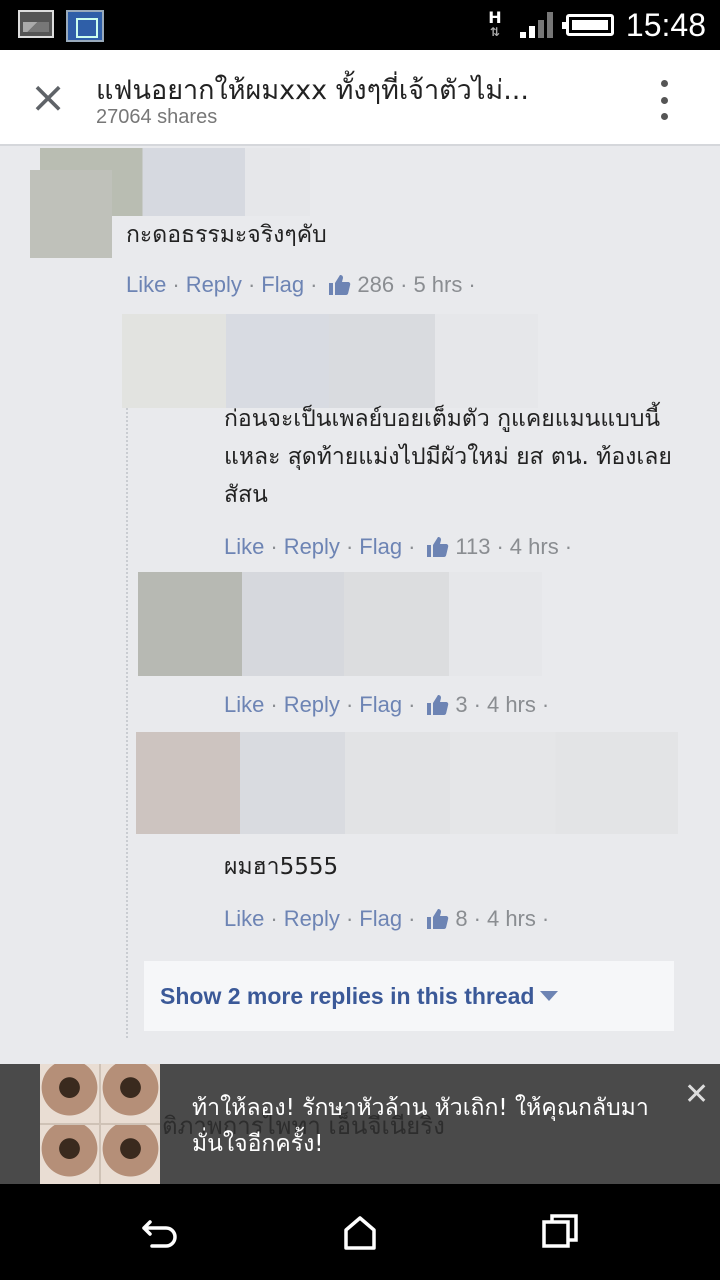  What do you see at coordinates (560, 1232) in the screenshot?
I see `recent-apps-icon` at bounding box center [560, 1232].